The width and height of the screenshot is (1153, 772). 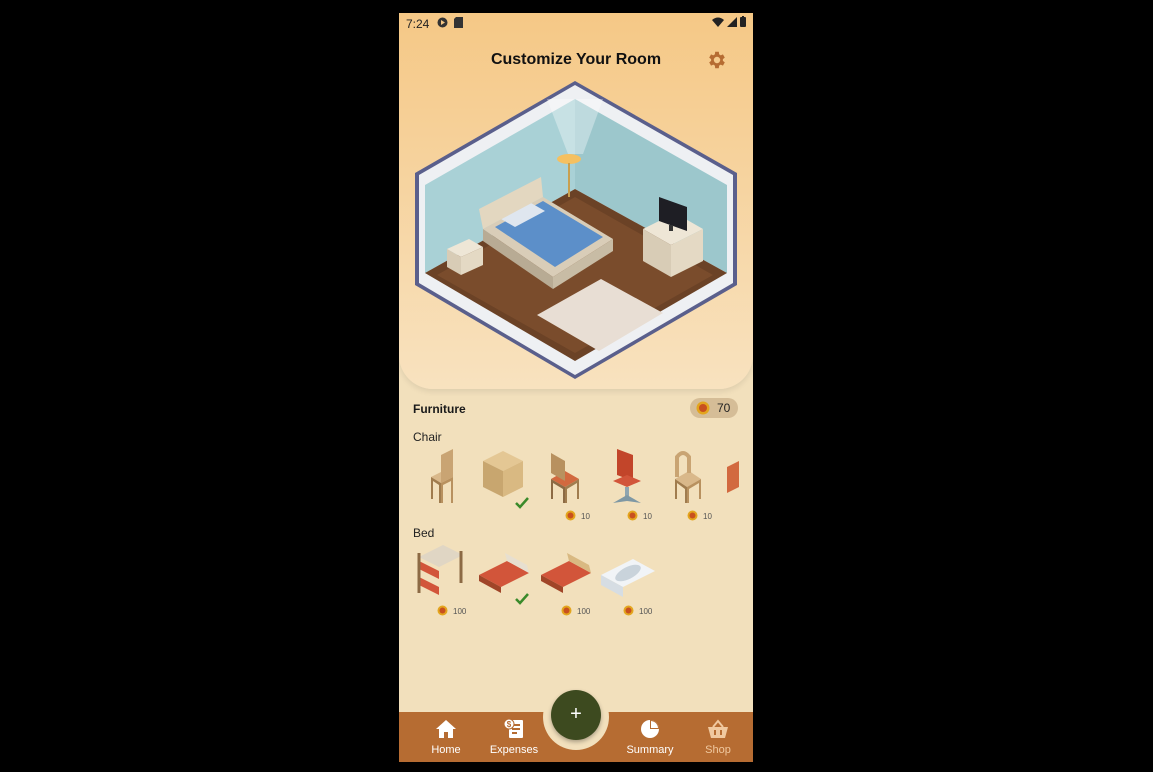 I want to click on bed-item-4: 100, so click(x=627, y=579).